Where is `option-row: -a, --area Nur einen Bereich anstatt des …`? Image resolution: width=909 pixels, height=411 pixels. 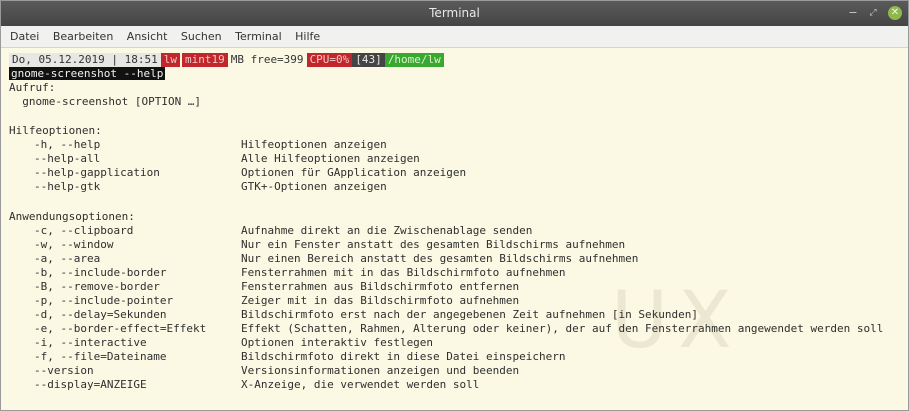 option-row: -a, --area Nur einen Bereich anstatt des … is located at coordinates (454, 259).